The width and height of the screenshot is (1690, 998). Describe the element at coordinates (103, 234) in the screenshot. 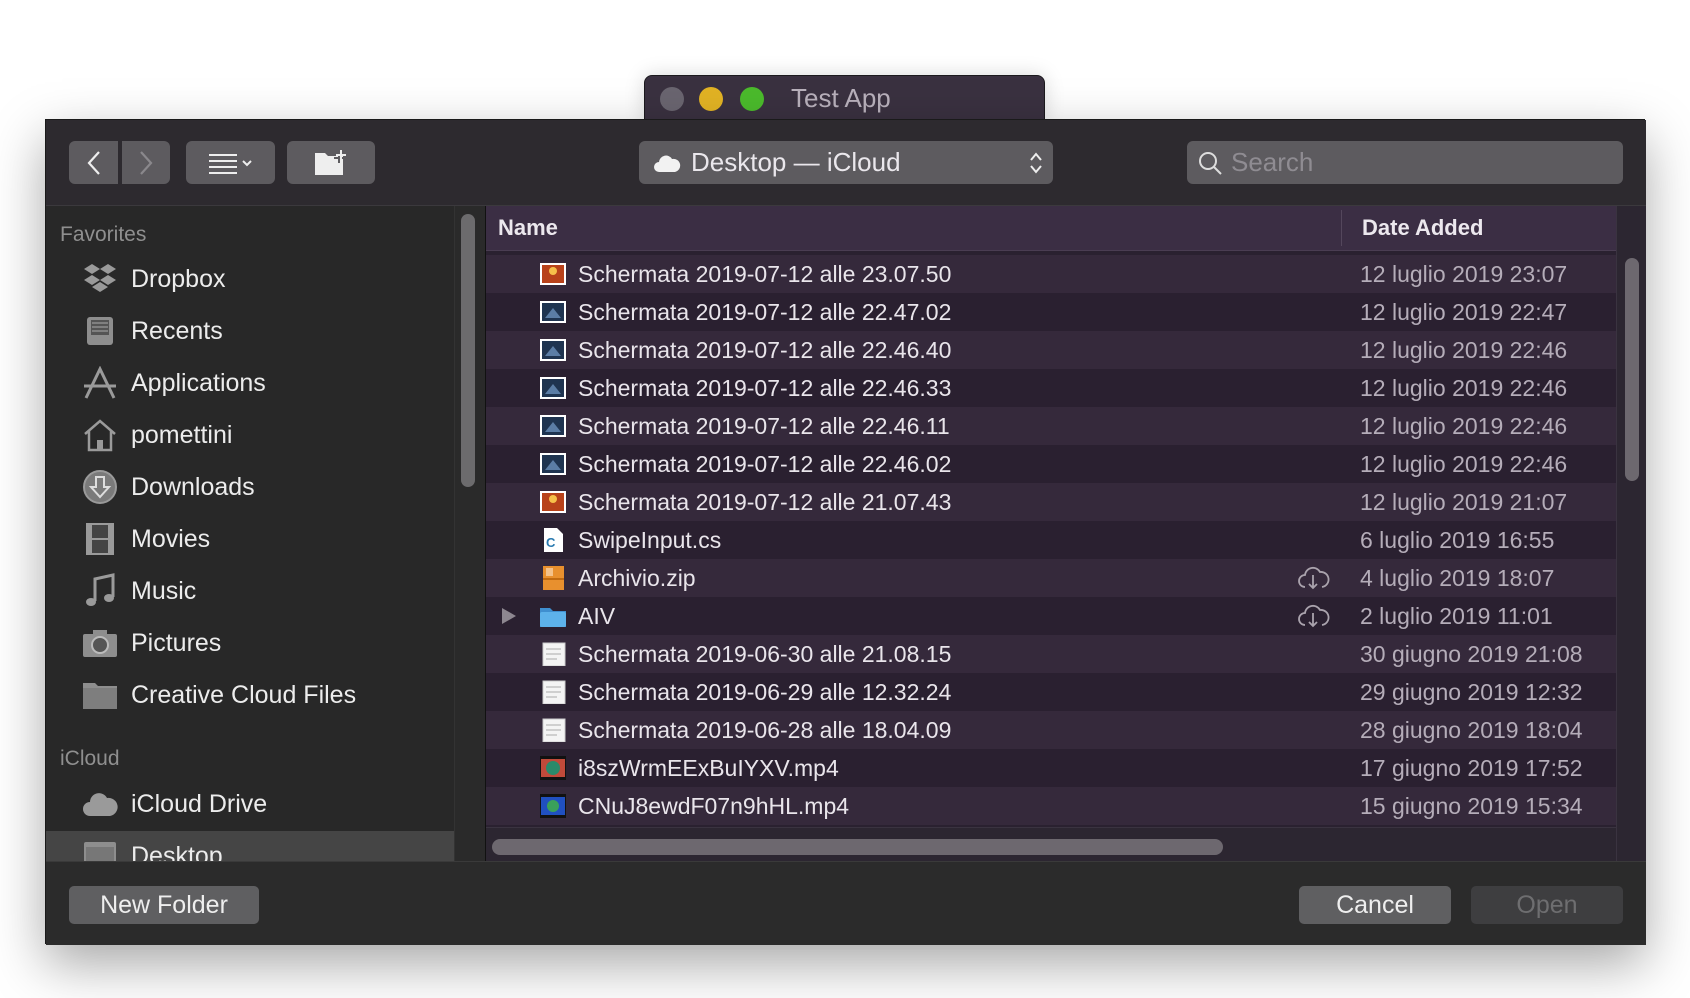

I see `sidebar-section-favorites: Favorites` at that location.